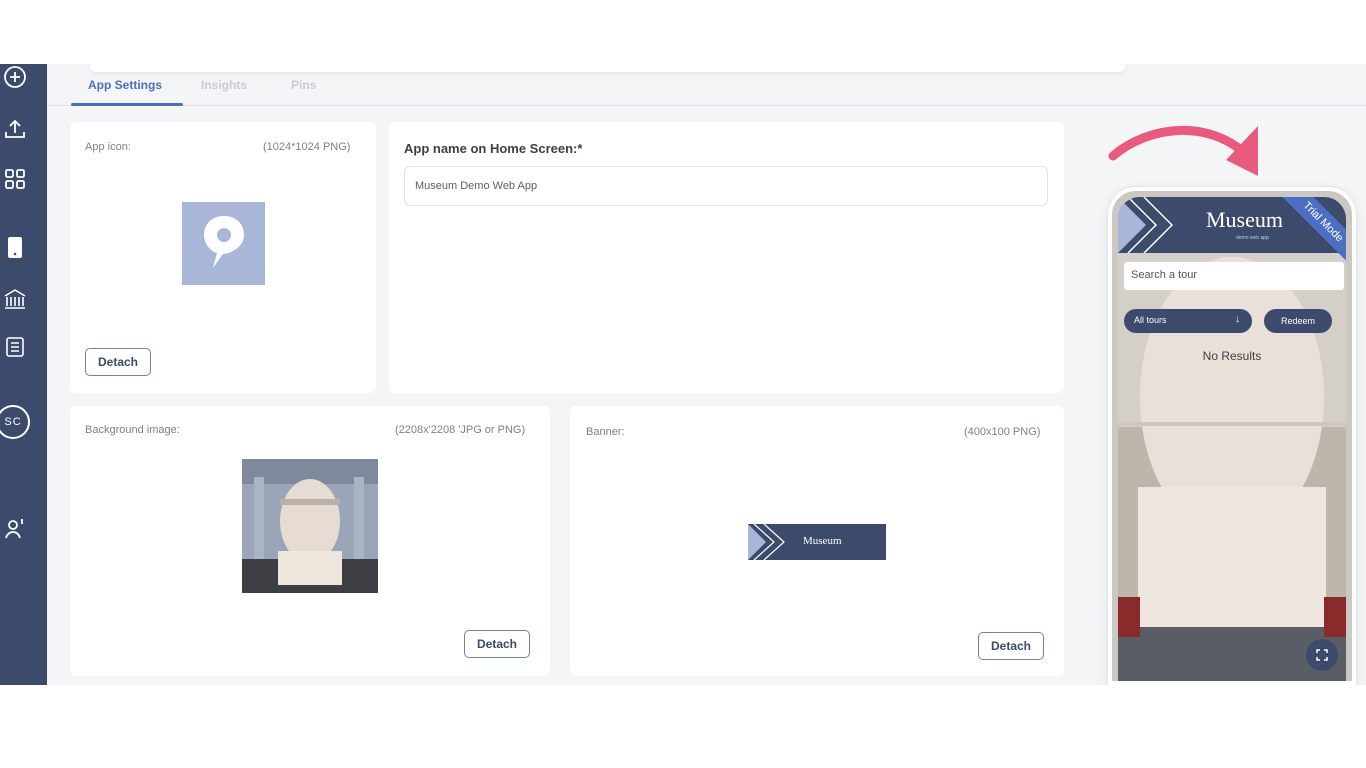 The width and height of the screenshot is (1366, 768). What do you see at coordinates (1232, 356) in the screenshot?
I see `phone-no-results: No Results` at bounding box center [1232, 356].